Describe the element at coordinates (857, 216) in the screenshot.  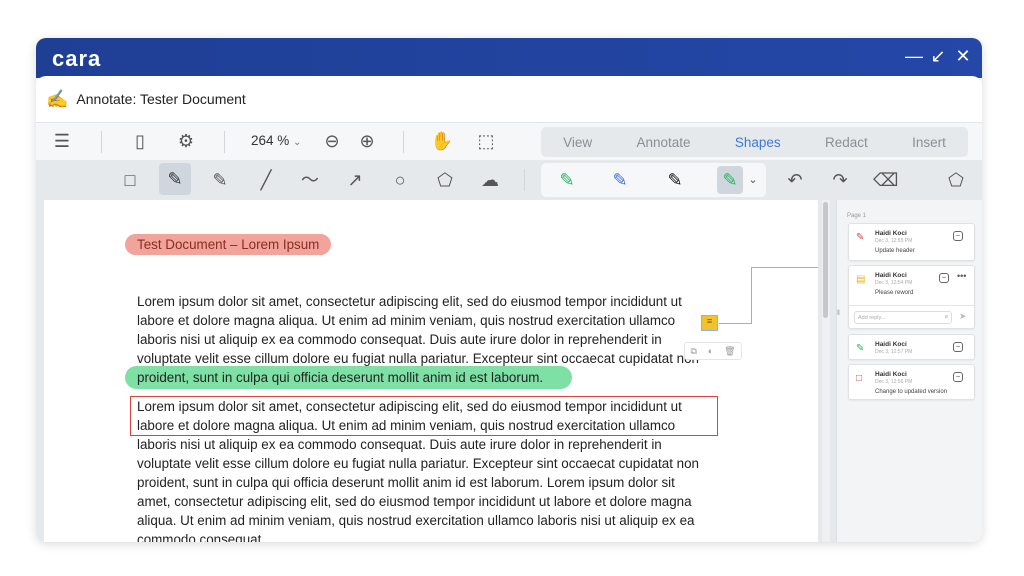
I see `page-label: Page 1` at that location.